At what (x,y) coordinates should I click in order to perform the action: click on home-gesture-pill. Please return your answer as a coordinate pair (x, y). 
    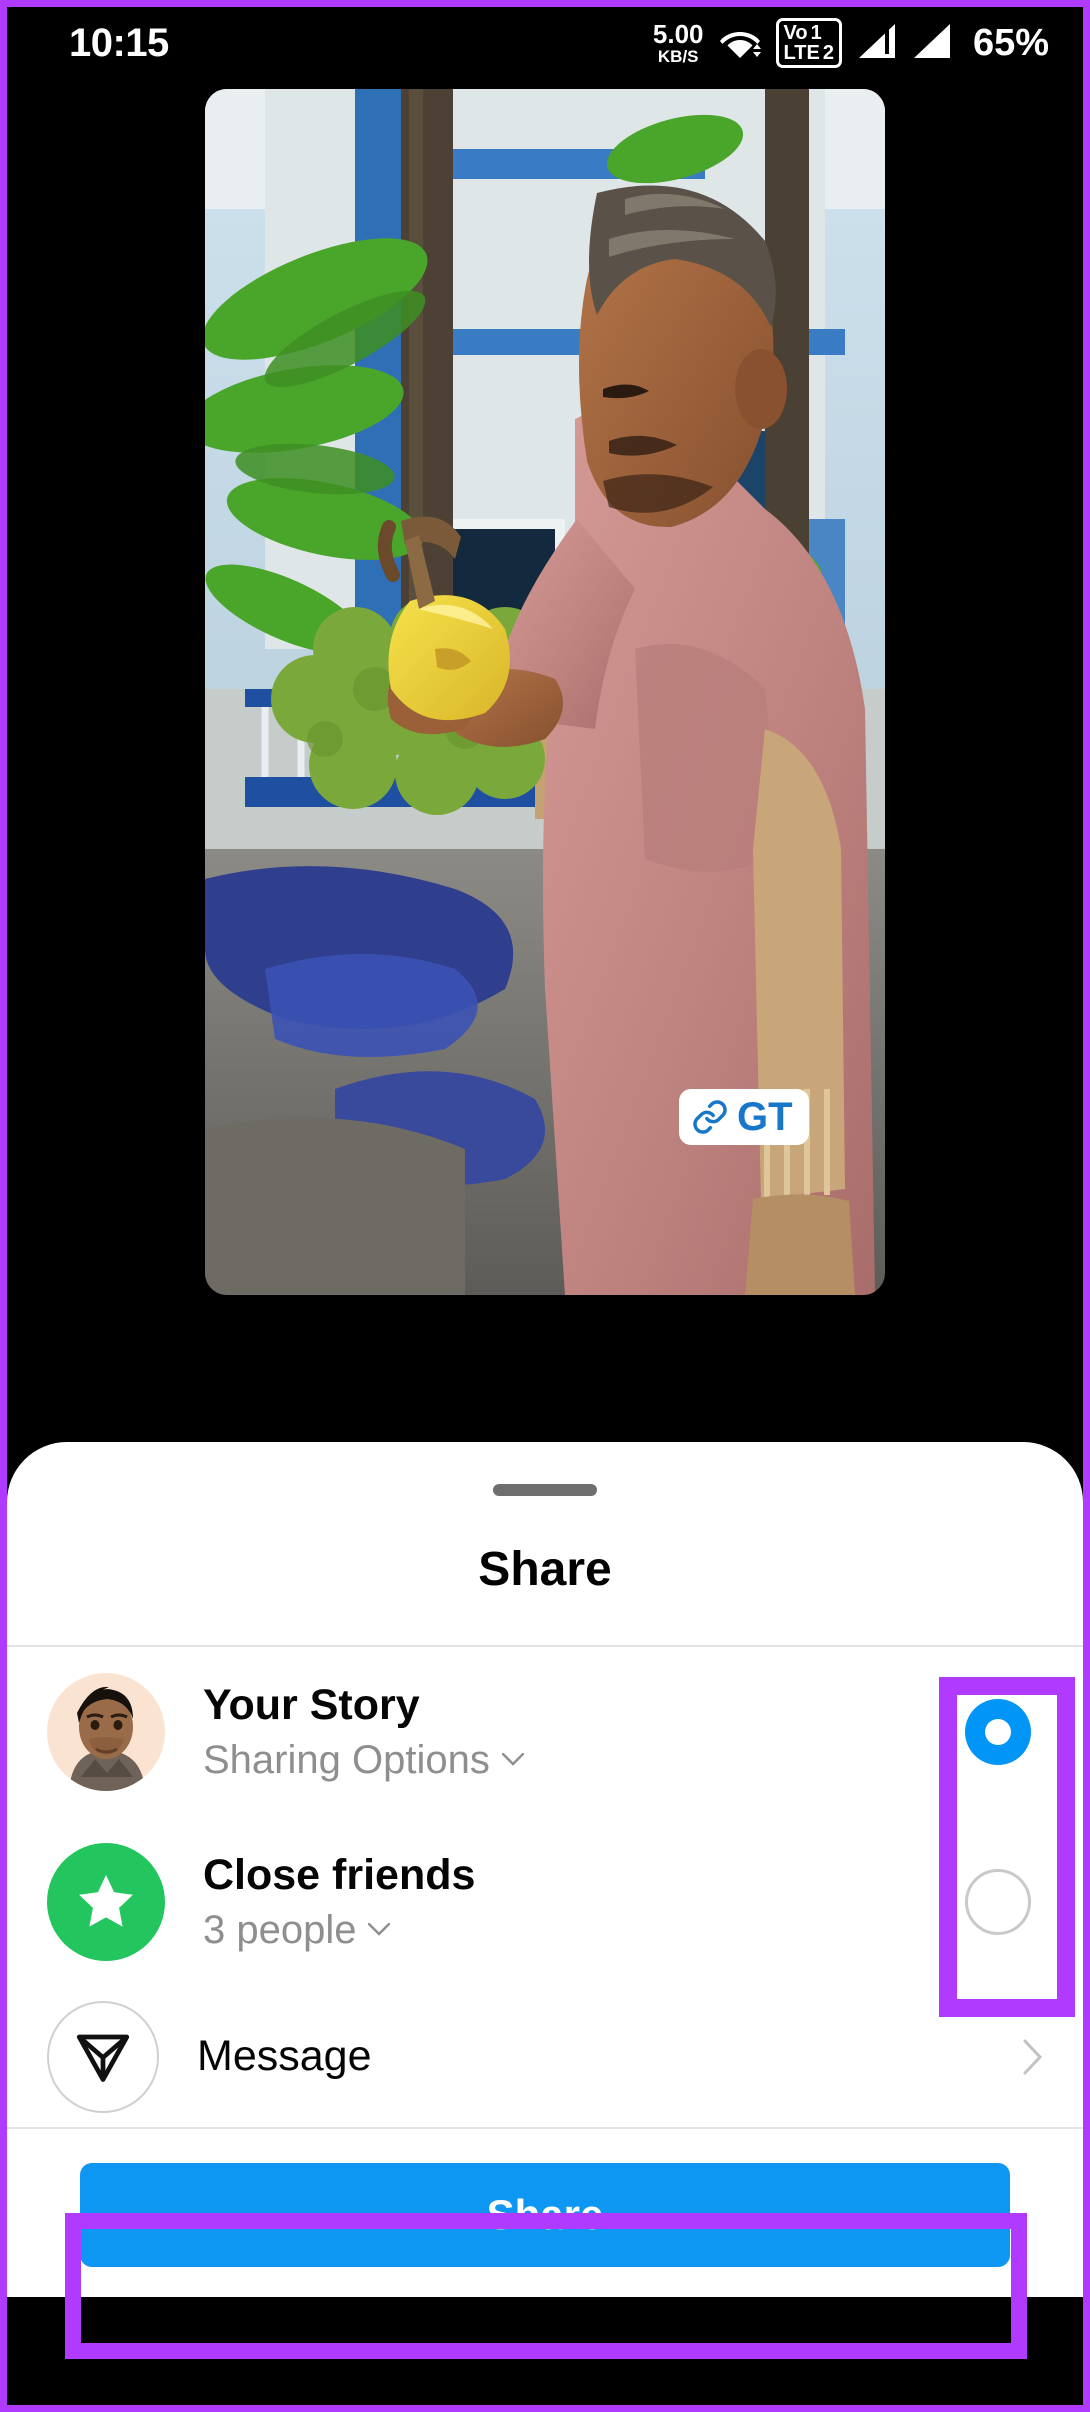
    Looking at the image, I should click on (545, 2351).